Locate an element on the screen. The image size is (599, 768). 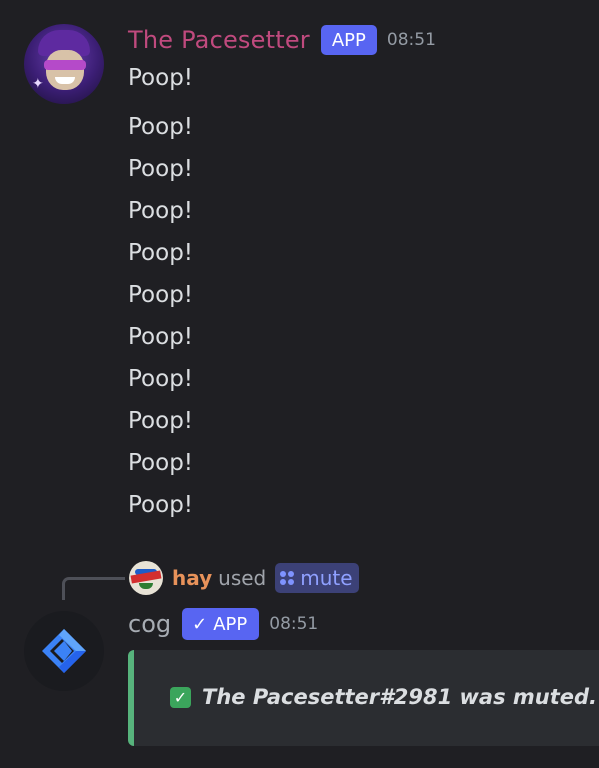
avatar-glasses is located at coordinates (65, 65).